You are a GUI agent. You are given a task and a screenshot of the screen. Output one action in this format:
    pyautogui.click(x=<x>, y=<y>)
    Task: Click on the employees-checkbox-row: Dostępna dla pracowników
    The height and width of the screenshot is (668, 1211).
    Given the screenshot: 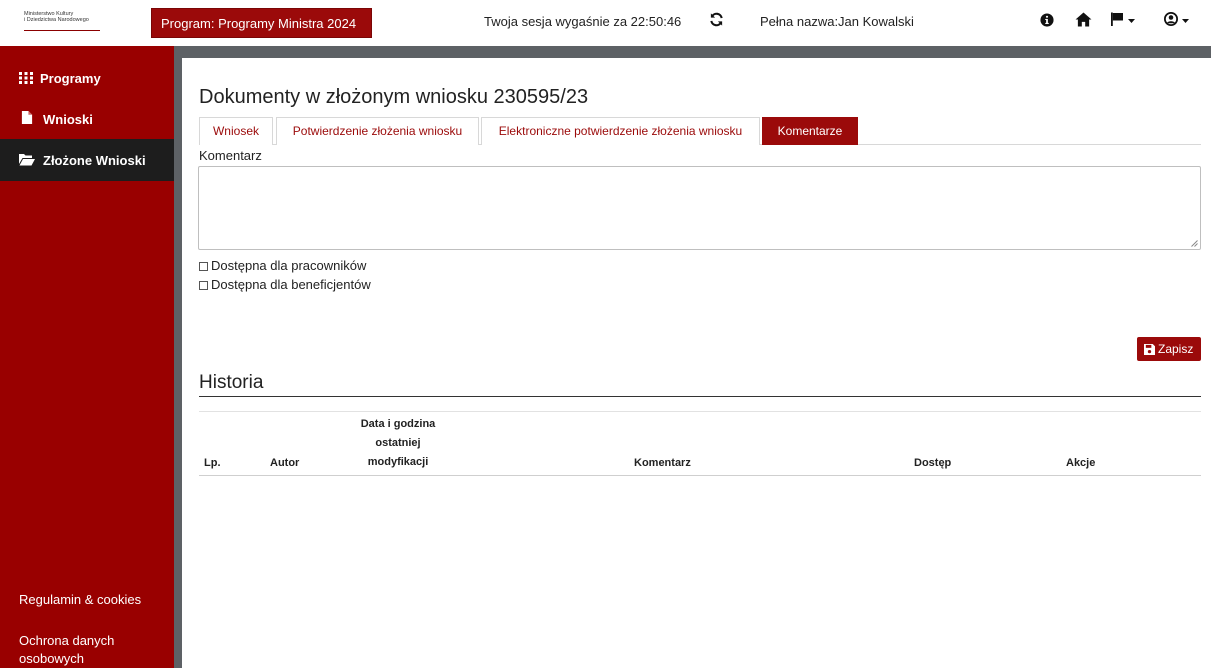 What is the action you would take?
    pyautogui.click(x=282, y=265)
    